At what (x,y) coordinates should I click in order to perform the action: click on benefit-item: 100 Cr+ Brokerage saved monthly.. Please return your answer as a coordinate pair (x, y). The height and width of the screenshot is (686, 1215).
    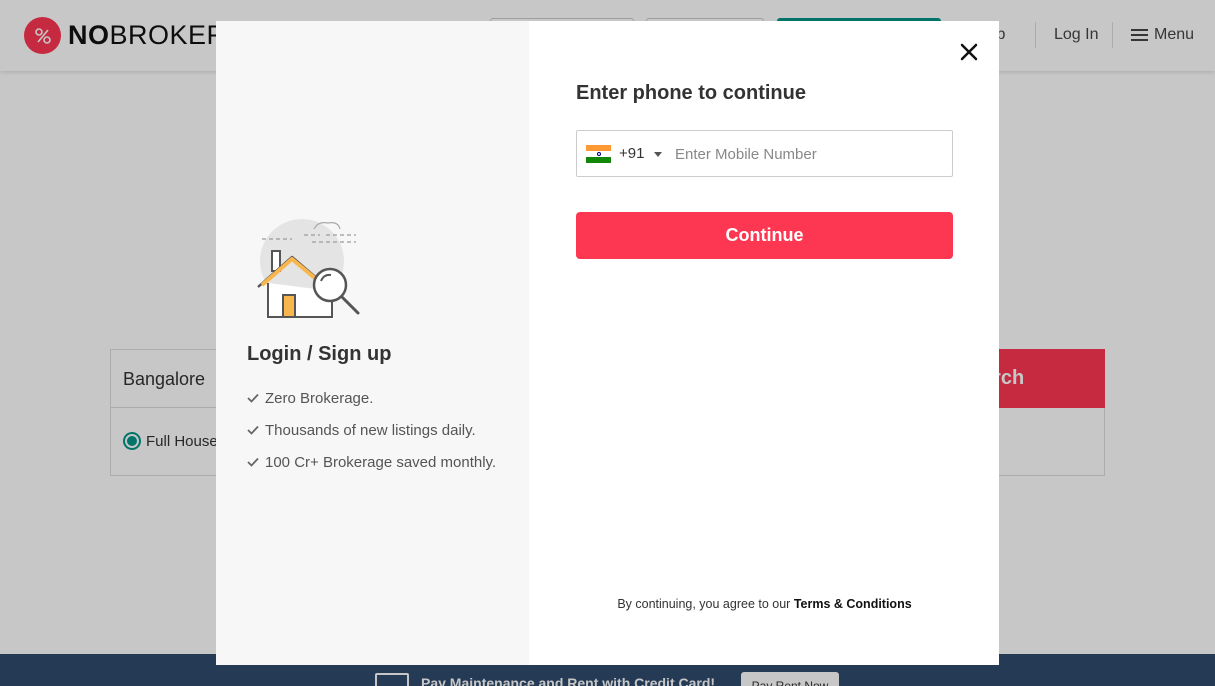
    Looking at the image, I should click on (371, 462).